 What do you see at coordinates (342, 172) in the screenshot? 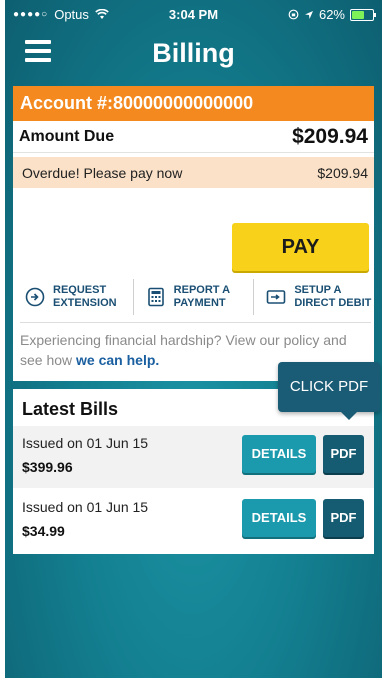
I see `overdue-value: $209.94` at bounding box center [342, 172].